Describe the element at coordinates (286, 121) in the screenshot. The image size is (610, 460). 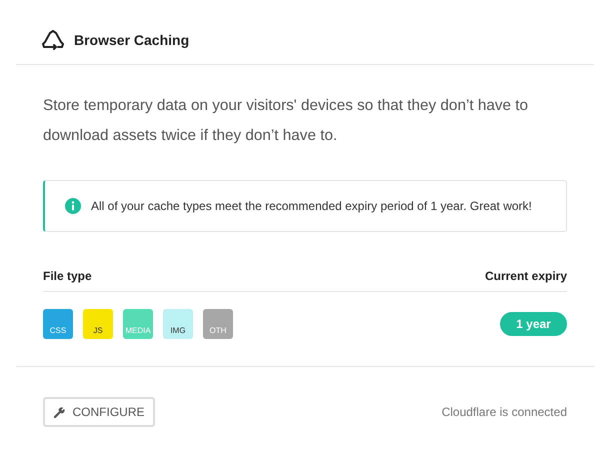
I see `description-text: Store temporary data on your visitors' devices so that they don’t have to download assets twice if they don’t have to.` at that location.